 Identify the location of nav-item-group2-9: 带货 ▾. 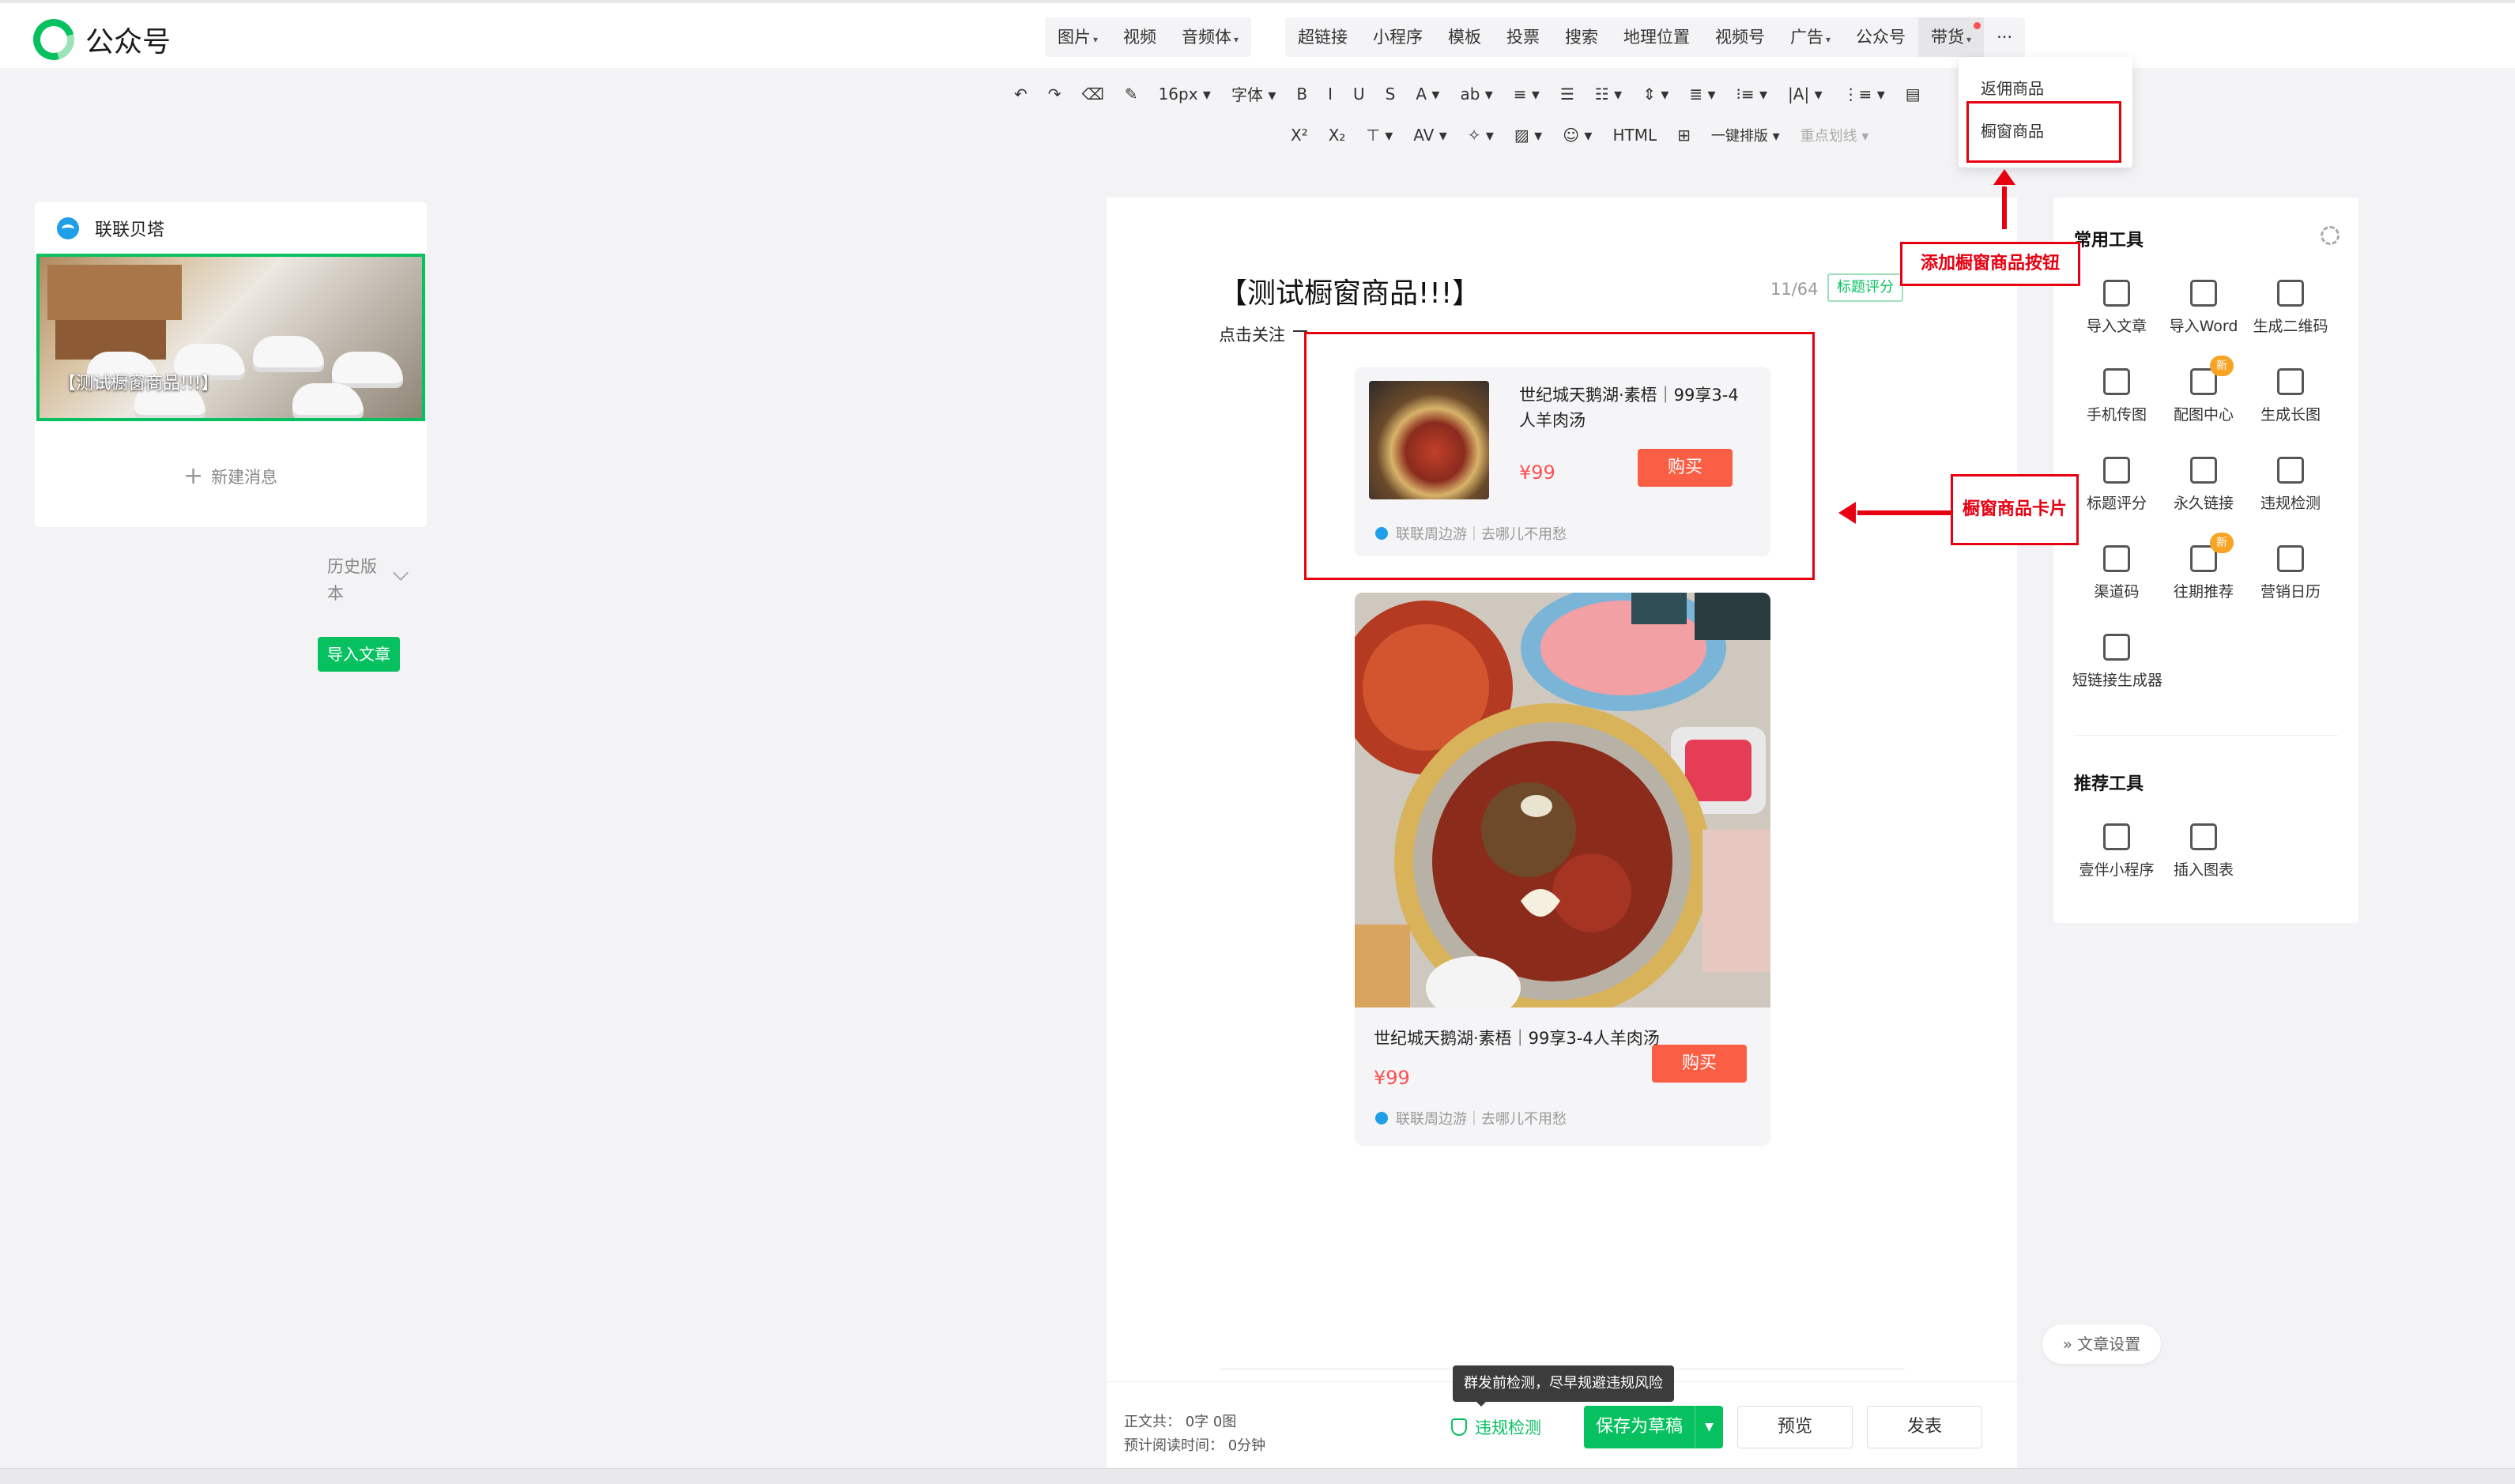
(1951, 37).